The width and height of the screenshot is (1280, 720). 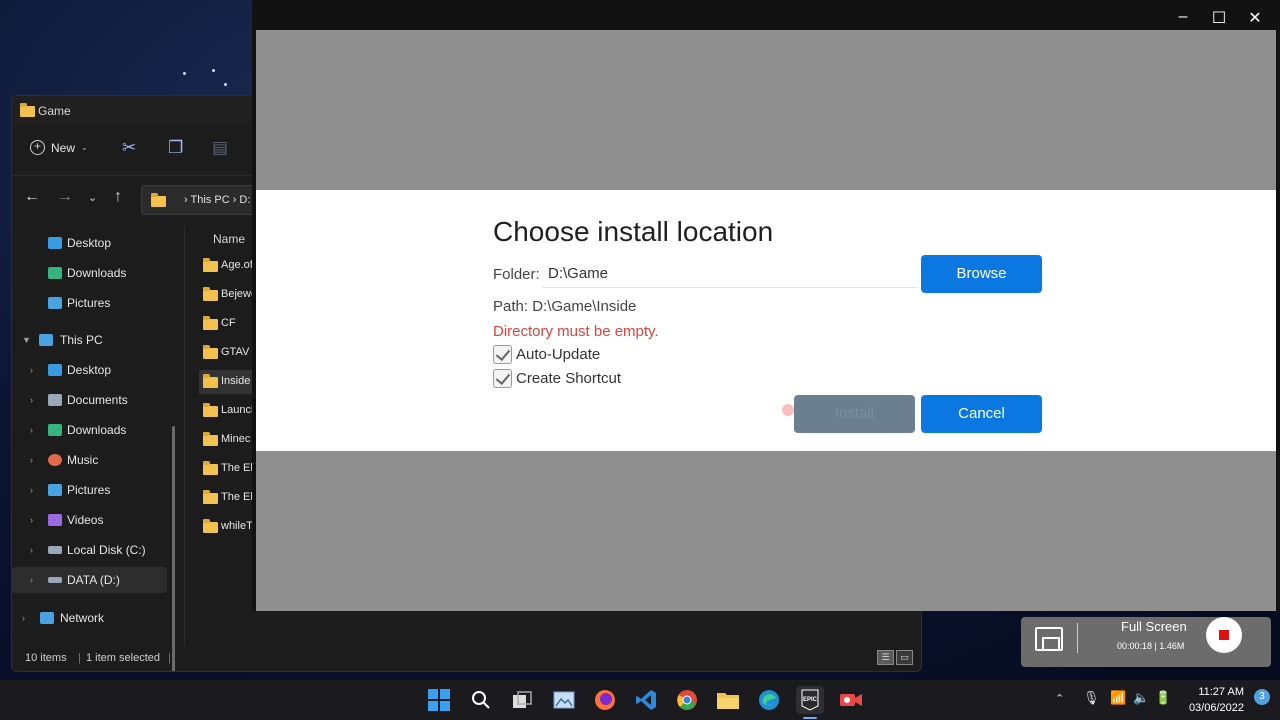 What do you see at coordinates (92, 197) in the screenshot?
I see `recent-chevron-icon: ⌄` at bounding box center [92, 197].